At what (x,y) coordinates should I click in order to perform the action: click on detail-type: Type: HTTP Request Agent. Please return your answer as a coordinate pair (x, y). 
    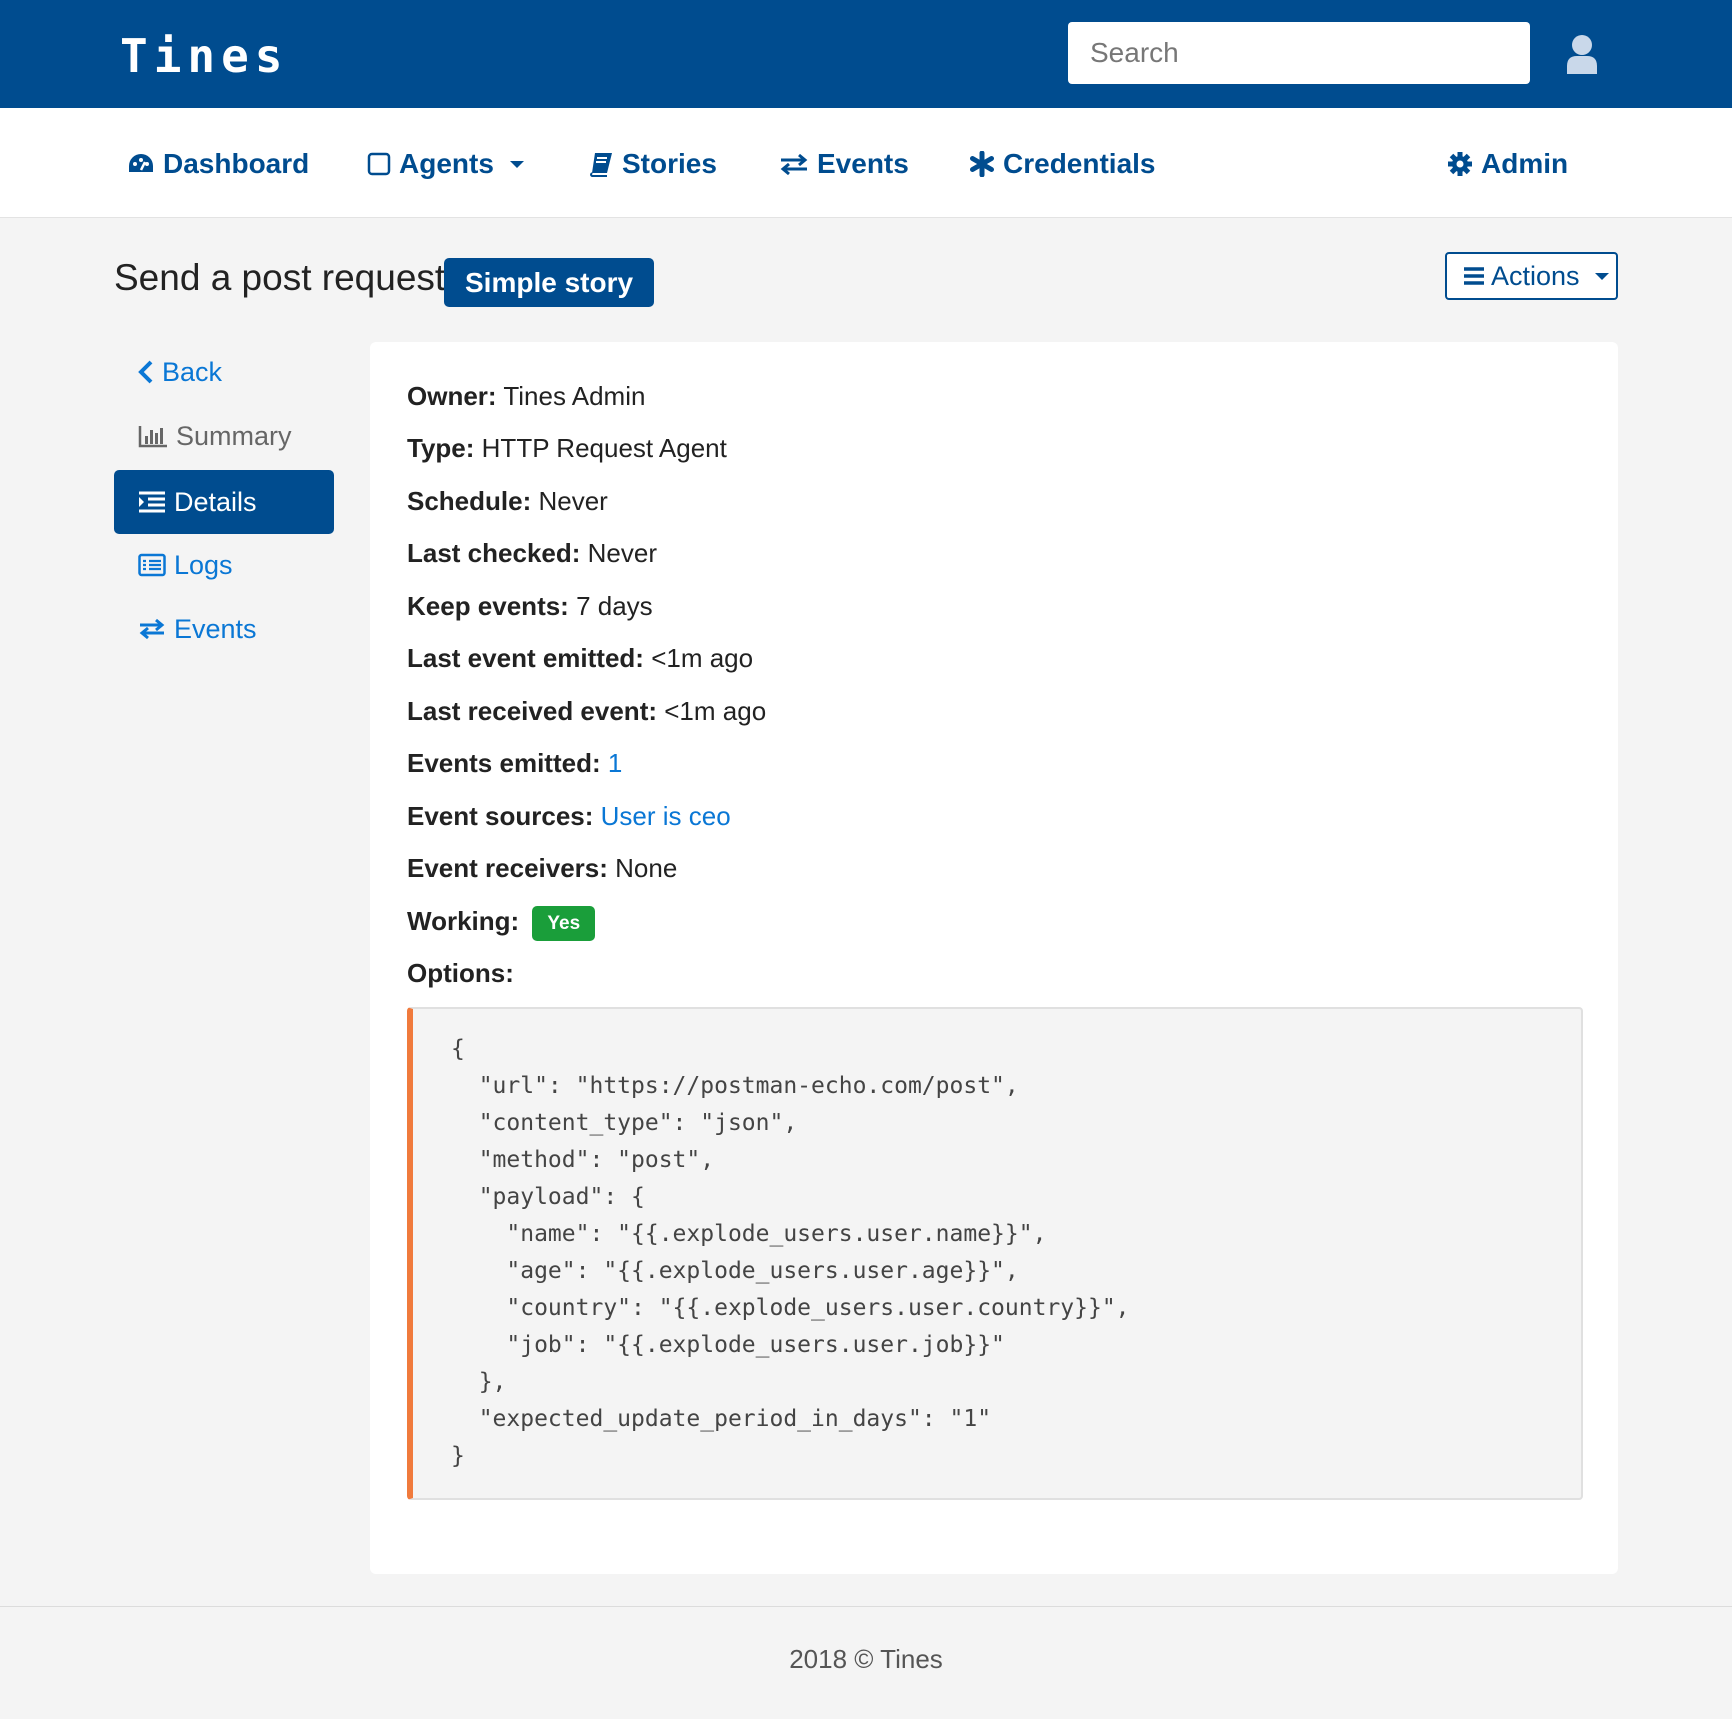
    Looking at the image, I should click on (567, 448).